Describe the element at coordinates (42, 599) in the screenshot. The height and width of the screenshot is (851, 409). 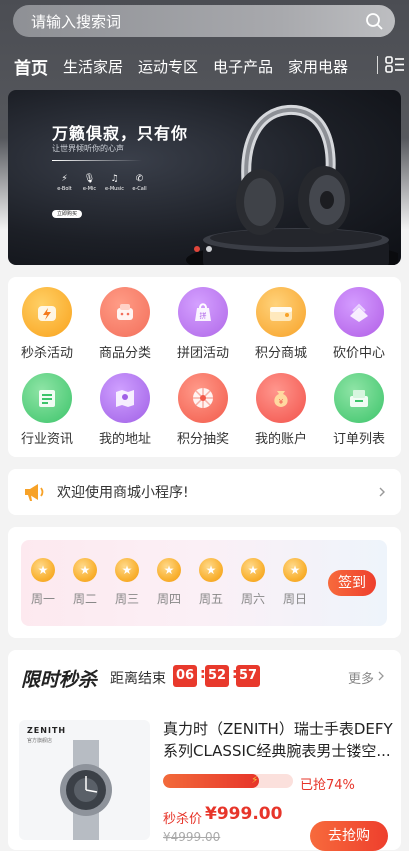
I see `day-label: 周一` at that location.